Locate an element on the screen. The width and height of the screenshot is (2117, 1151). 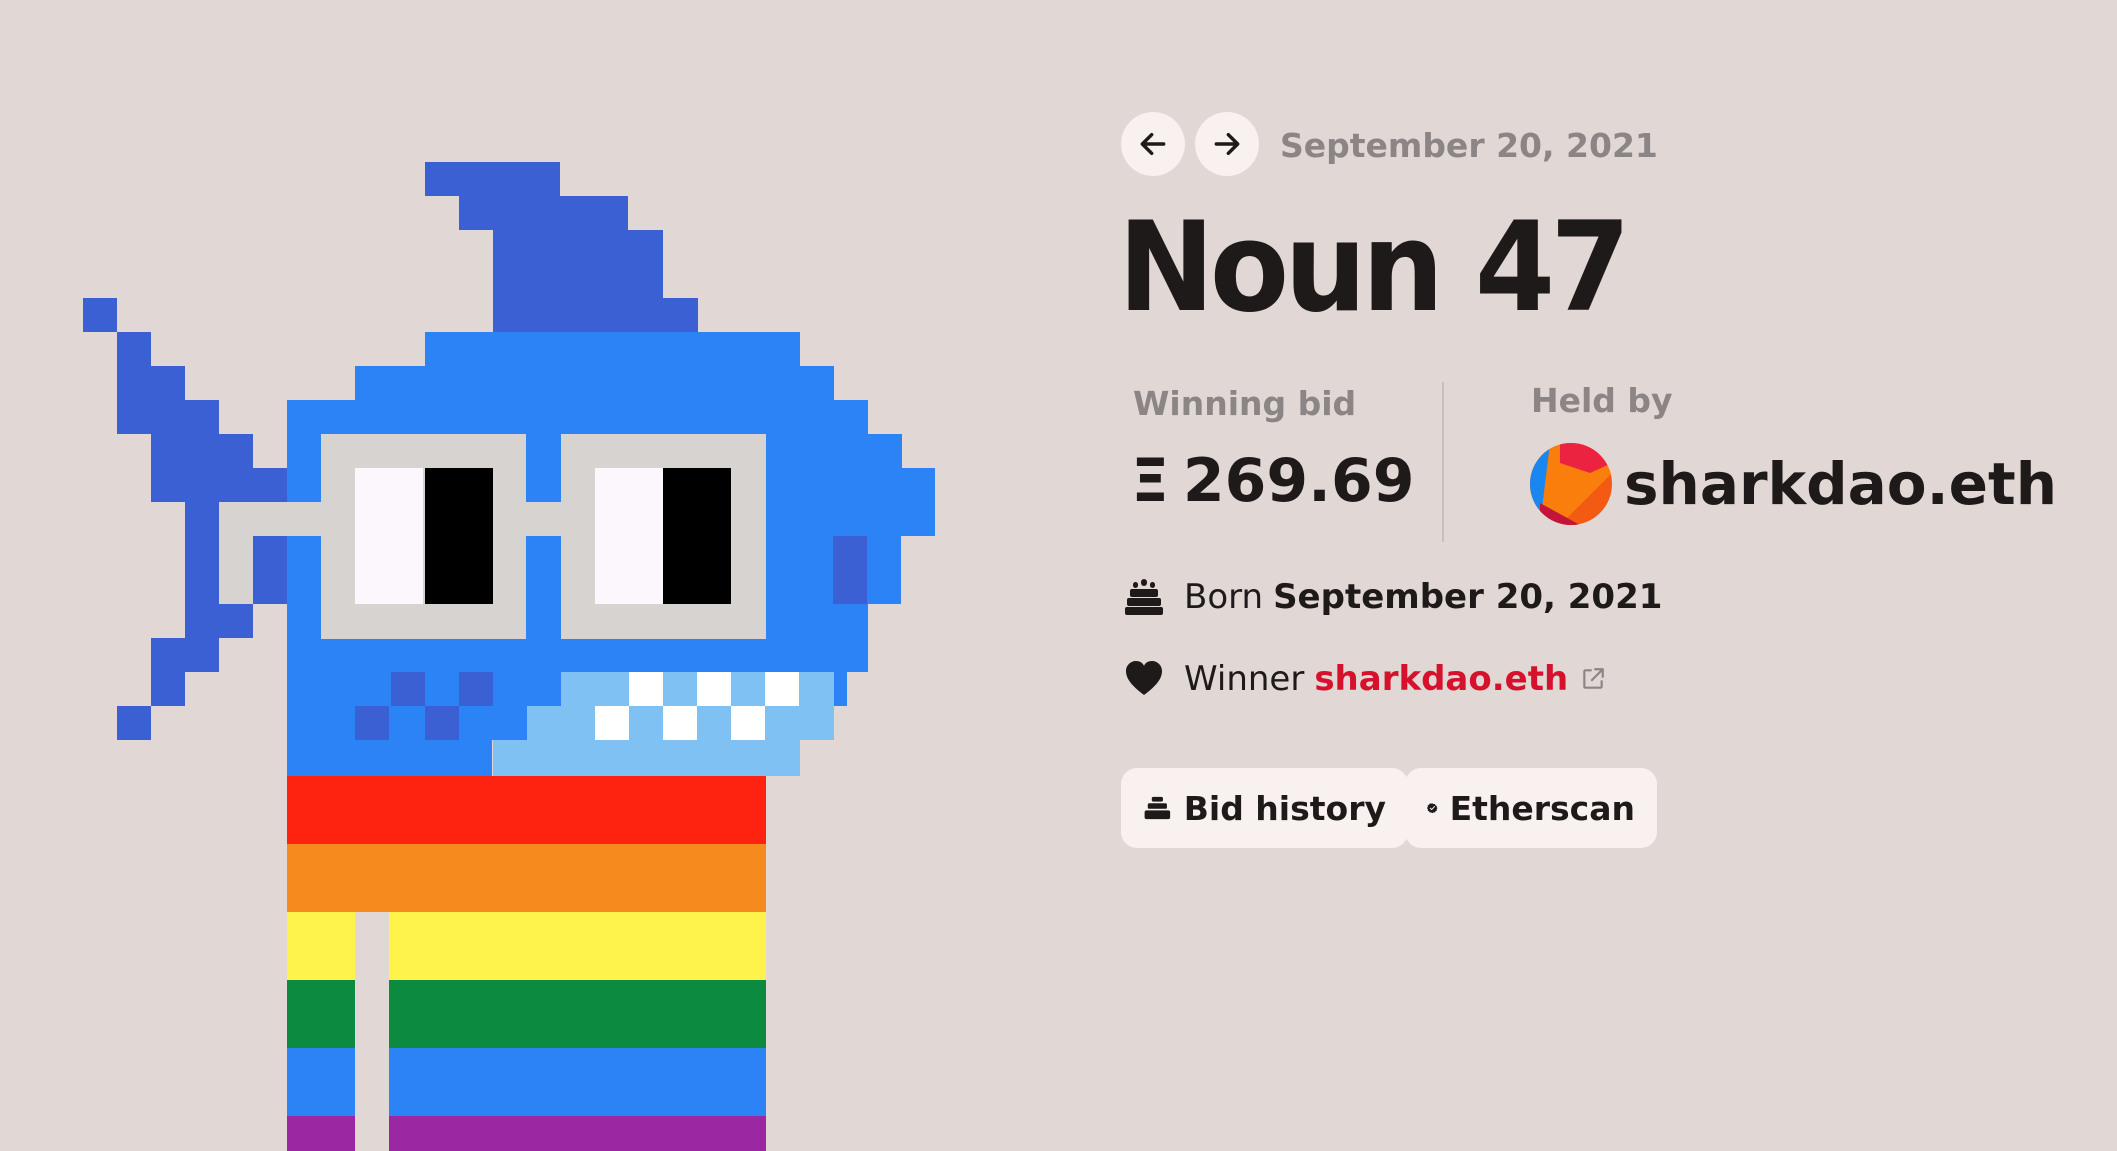
arrow-right-icon is located at coordinates (1227, 144).